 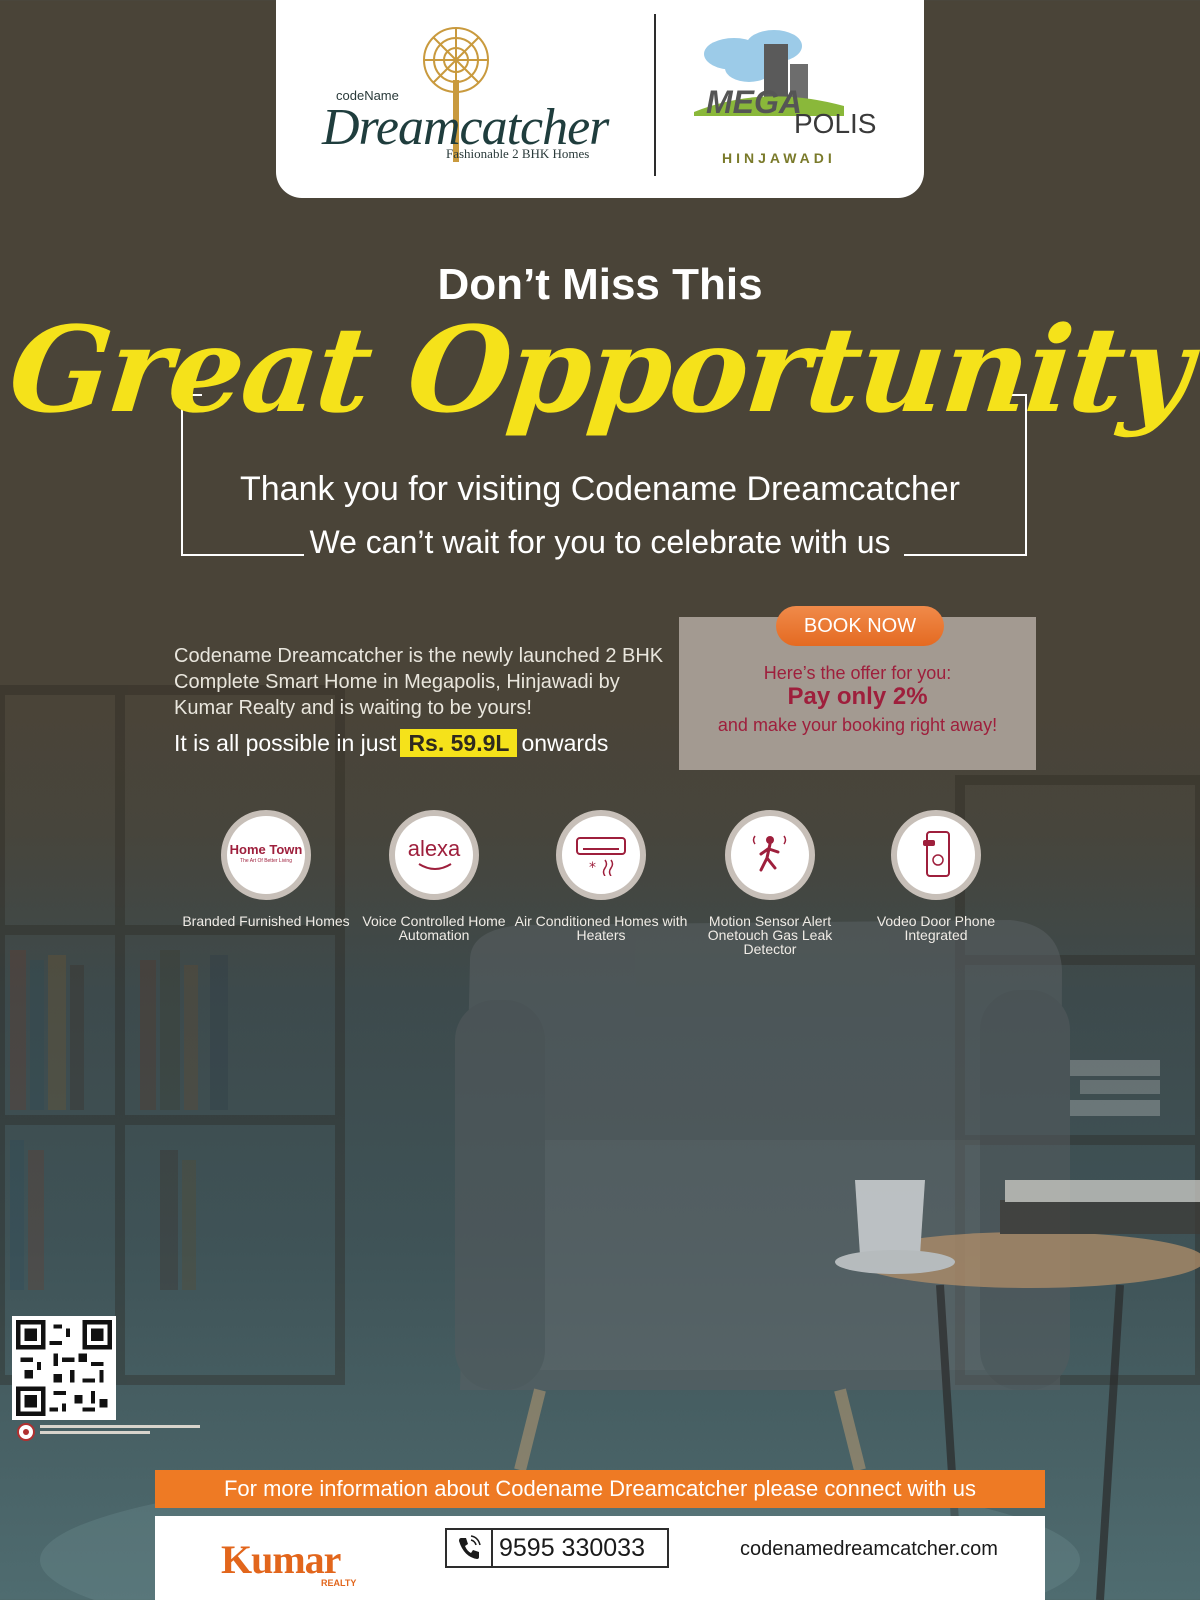 I want to click on alexa-smile-icon, so click(x=435, y=866).